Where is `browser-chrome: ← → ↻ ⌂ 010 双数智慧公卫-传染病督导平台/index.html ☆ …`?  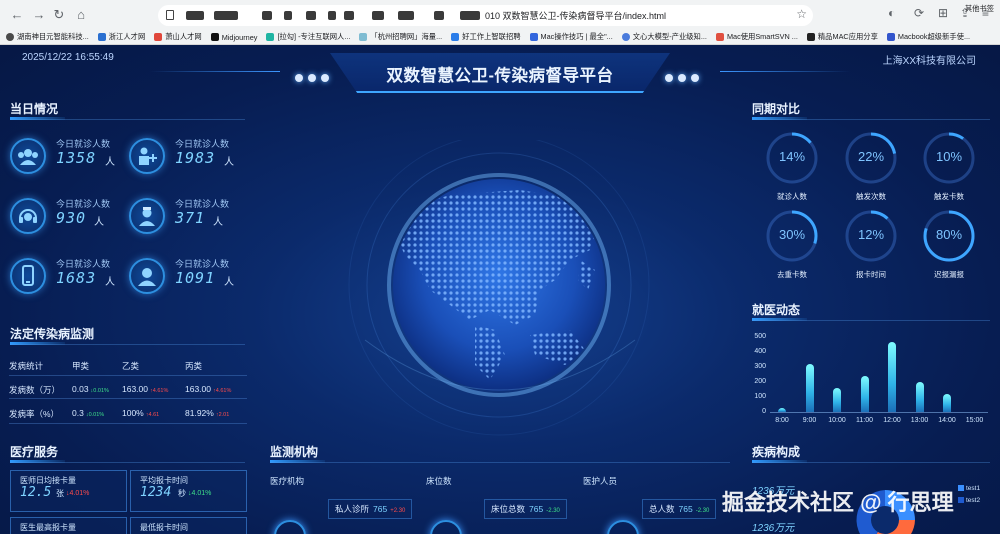 browser-chrome: ← → ↻ ⌂ 010 双数智慧公卫-传染病督导平台/index.html ☆ … is located at coordinates (500, 22).